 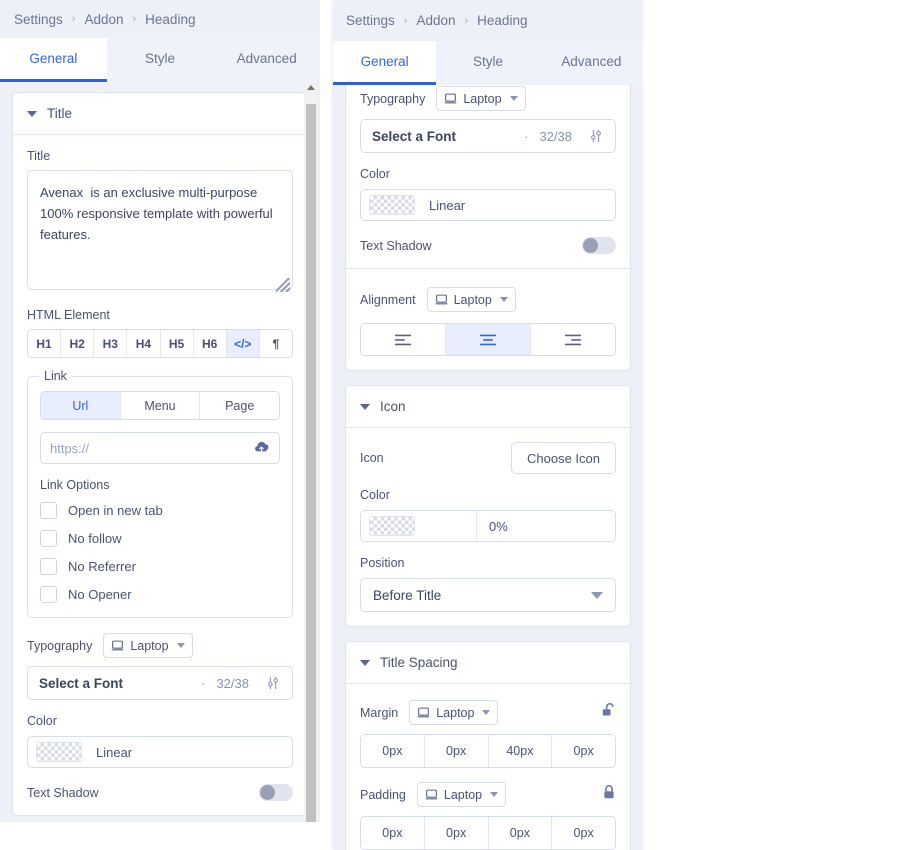 What do you see at coordinates (177, 343) in the screenshot?
I see `html-element-h5: H5` at bounding box center [177, 343].